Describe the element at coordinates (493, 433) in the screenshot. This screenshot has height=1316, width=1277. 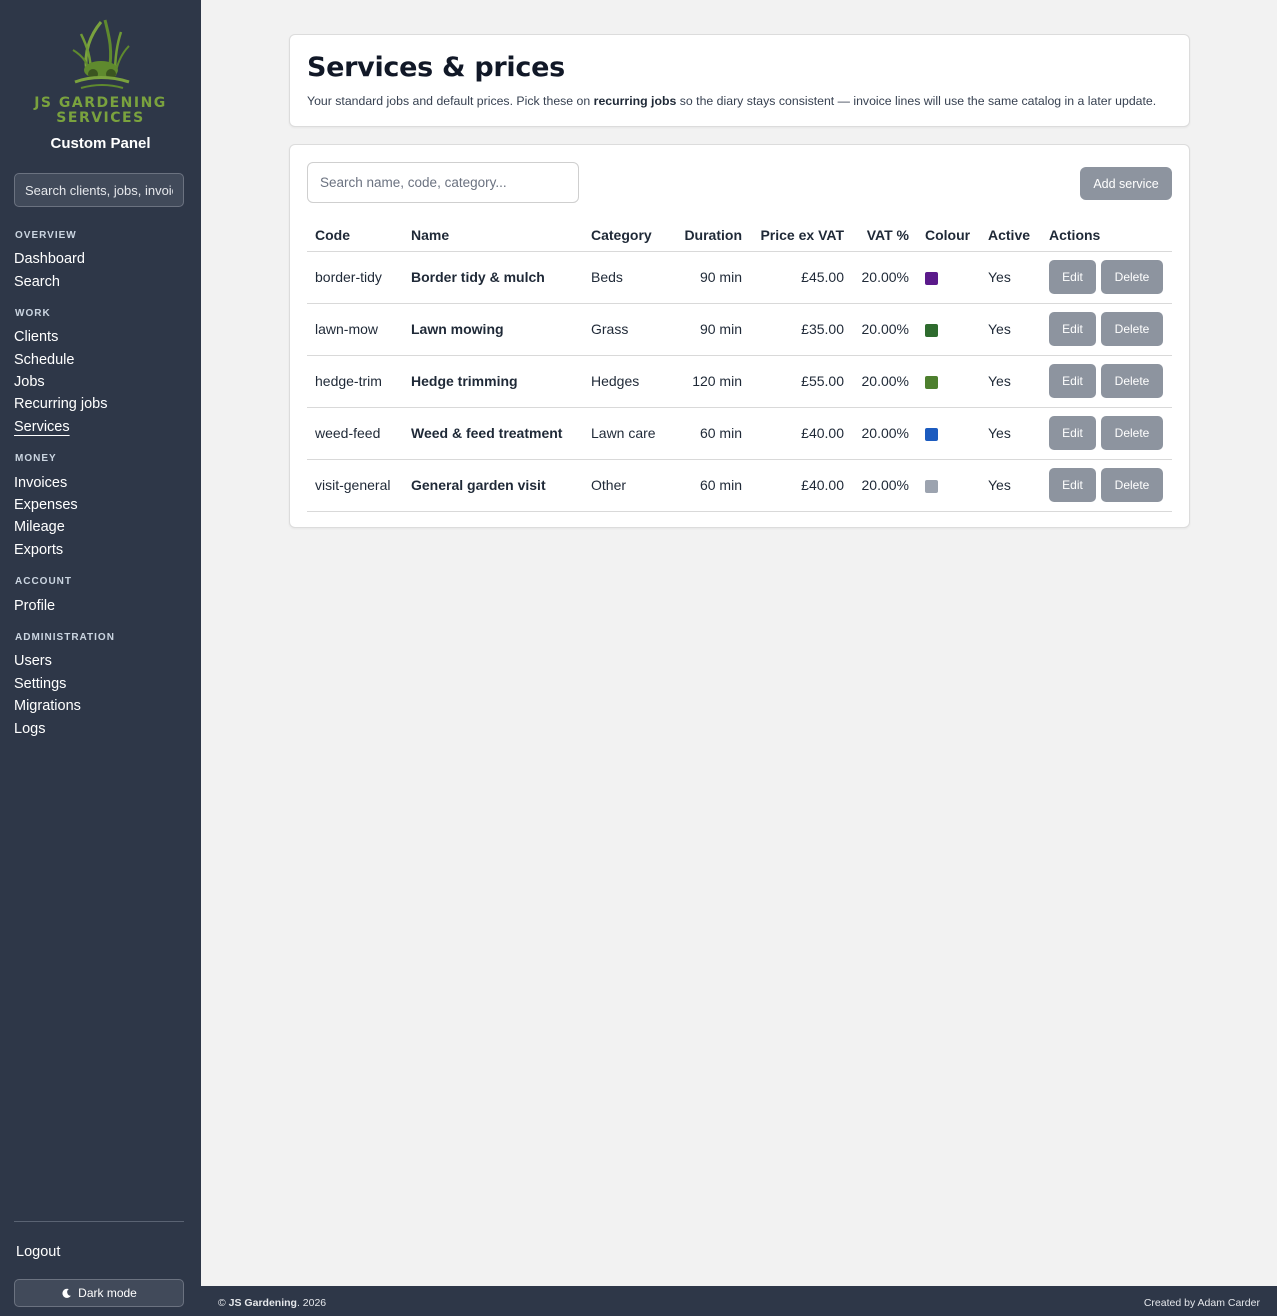
I see `cell-name: Weed & feed treatment` at that location.